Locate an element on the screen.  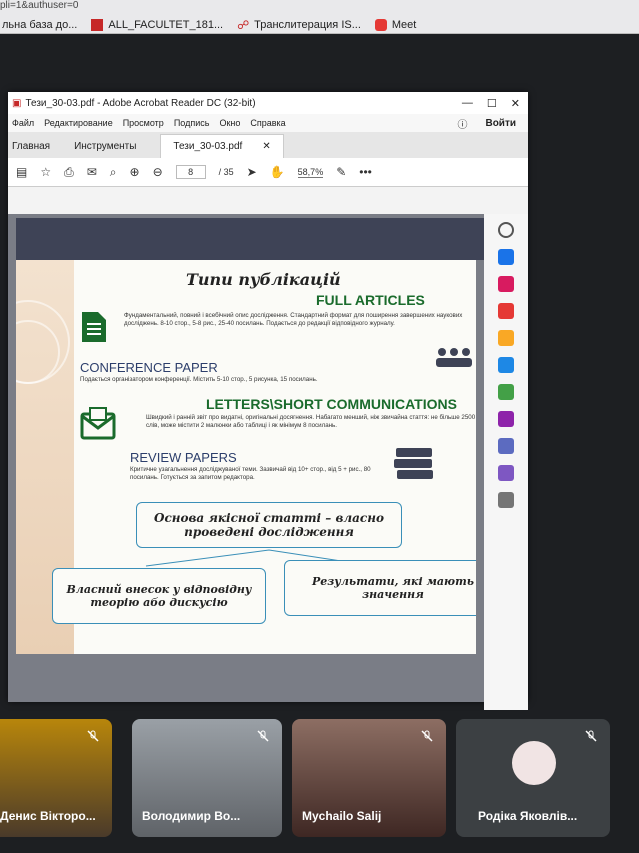
page-number-input: 8 is located at coordinates (190, 172).